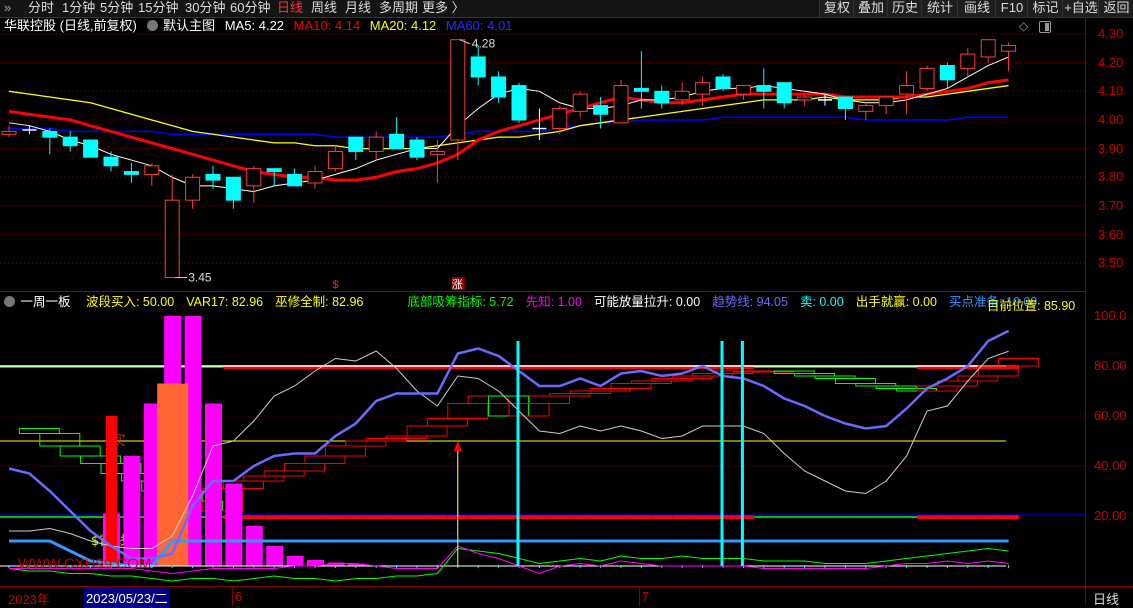 The width and height of the screenshot is (1133, 608). I want to click on month-6-label: 6, so click(239, 596).